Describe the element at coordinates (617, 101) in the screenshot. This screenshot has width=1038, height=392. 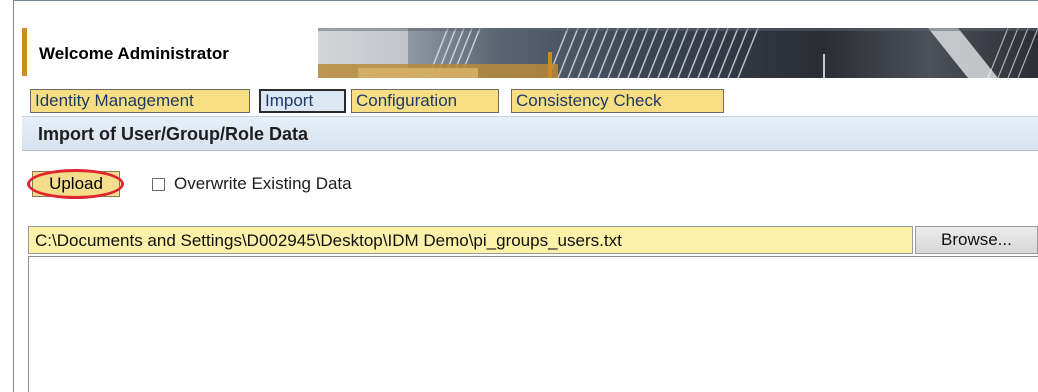
I see `tab-consistency-check: Consistency Check` at that location.